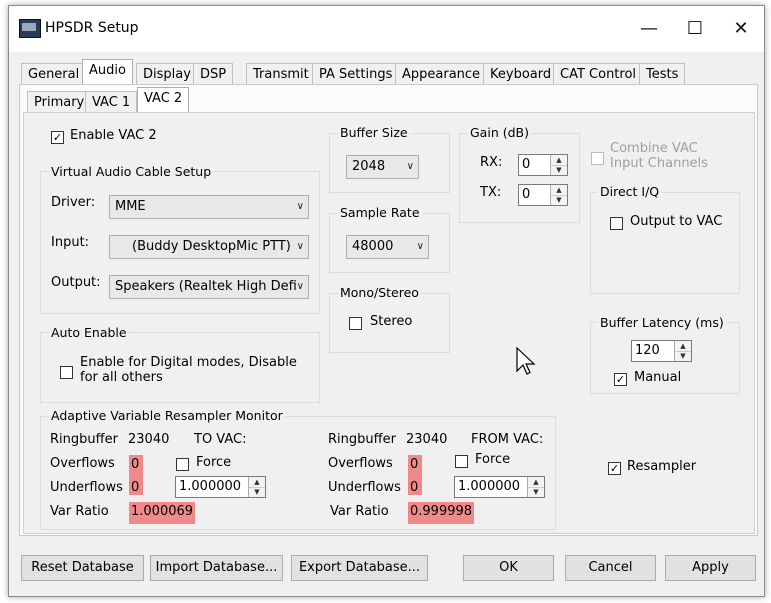 The image size is (771, 603). What do you see at coordinates (167, 74) in the screenshot?
I see `tab-display: Display` at bounding box center [167, 74].